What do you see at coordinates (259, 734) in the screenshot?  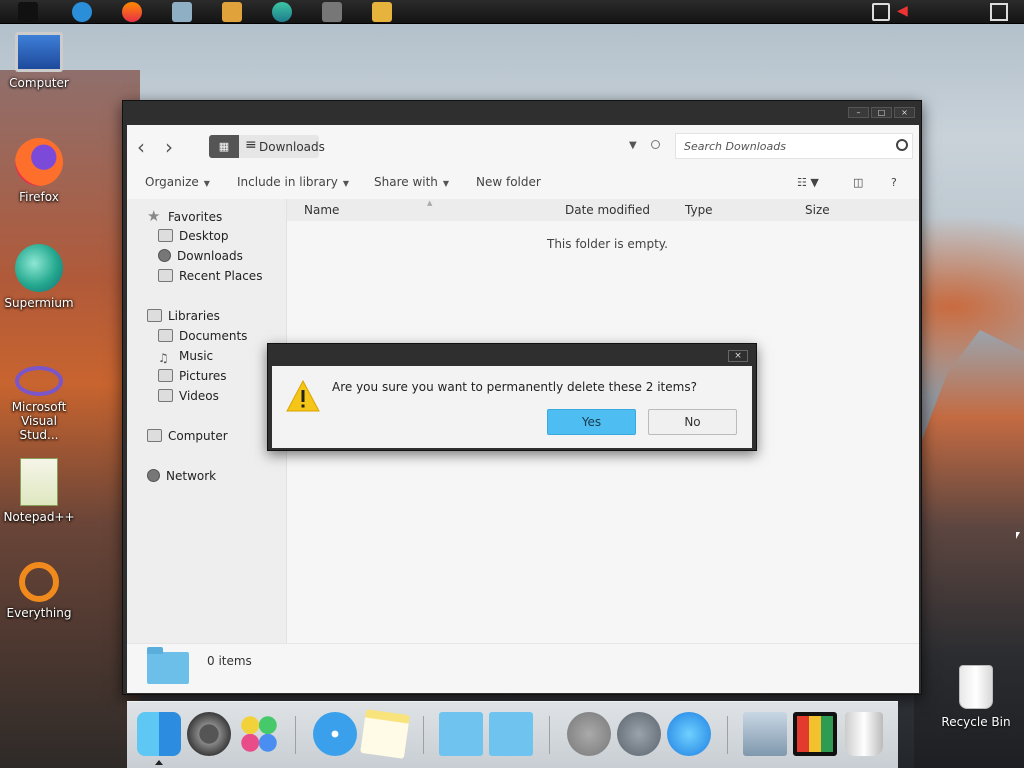 I see `game-center-icon` at bounding box center [259, 734].